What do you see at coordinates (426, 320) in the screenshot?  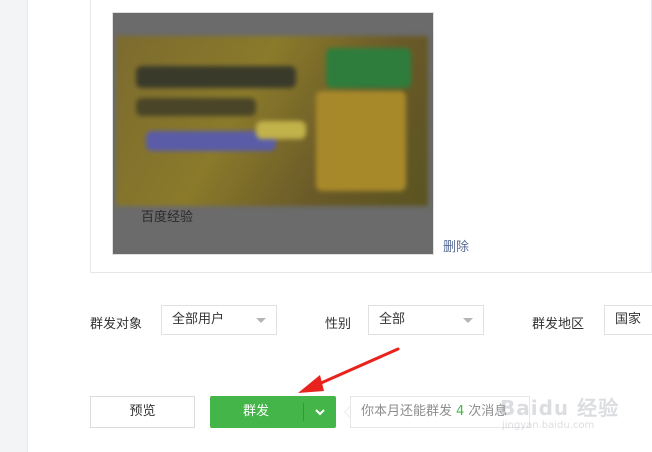 I see `gender-select: 全部` at bounding box center [426, 320].